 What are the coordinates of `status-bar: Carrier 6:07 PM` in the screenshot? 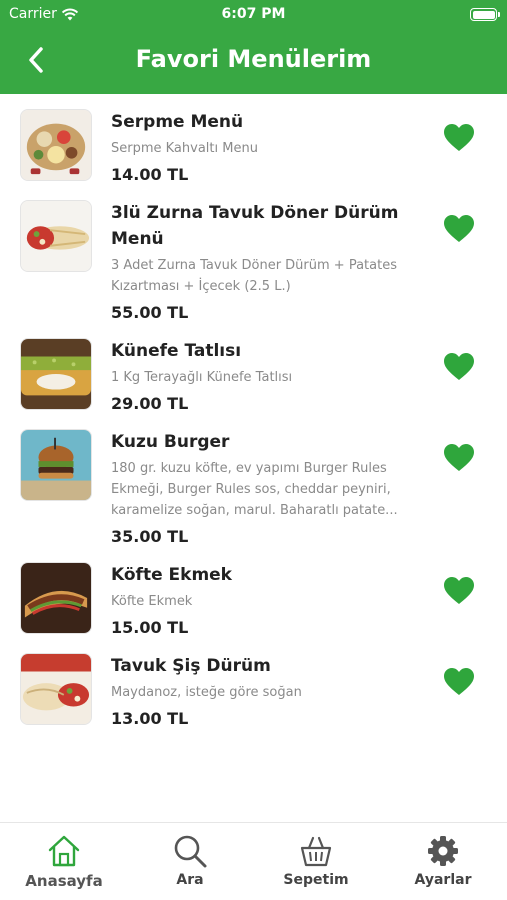 It's located at (253, 14).